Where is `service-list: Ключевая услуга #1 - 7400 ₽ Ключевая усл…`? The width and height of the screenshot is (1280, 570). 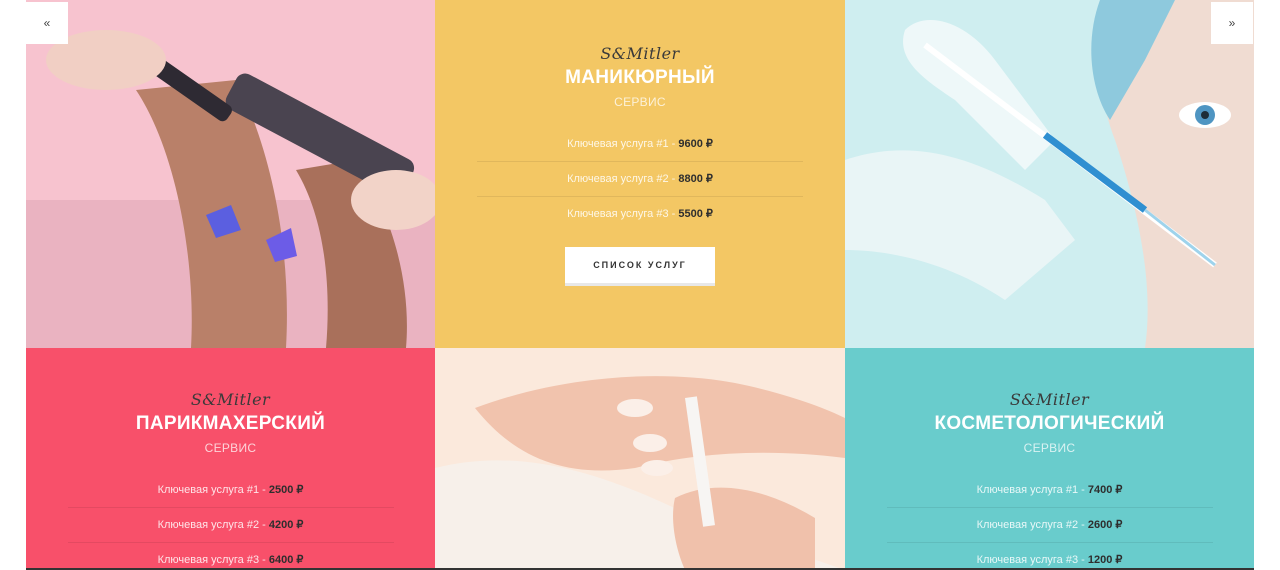 service-list: Ключевая услуга #1 - 7400 ₽ Ключевая усл… is located at coordinates (1049, 521).